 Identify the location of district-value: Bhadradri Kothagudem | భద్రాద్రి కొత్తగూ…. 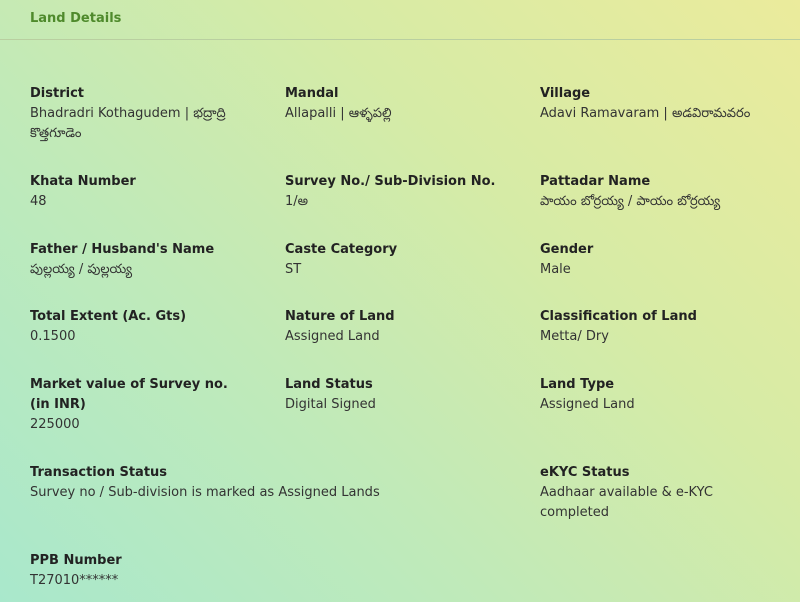
(128, 123).